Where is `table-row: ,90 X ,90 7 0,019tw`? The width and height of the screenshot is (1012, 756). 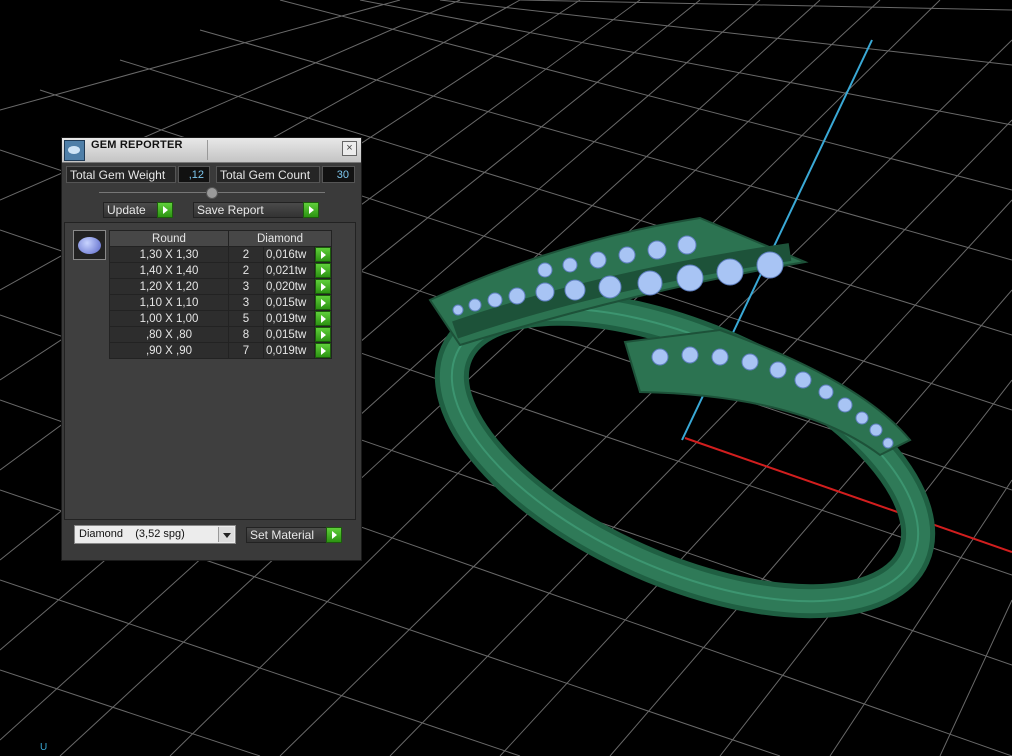 table-row: ,90 X ,90 7 0,019tw is located at coordinates (220, 350).